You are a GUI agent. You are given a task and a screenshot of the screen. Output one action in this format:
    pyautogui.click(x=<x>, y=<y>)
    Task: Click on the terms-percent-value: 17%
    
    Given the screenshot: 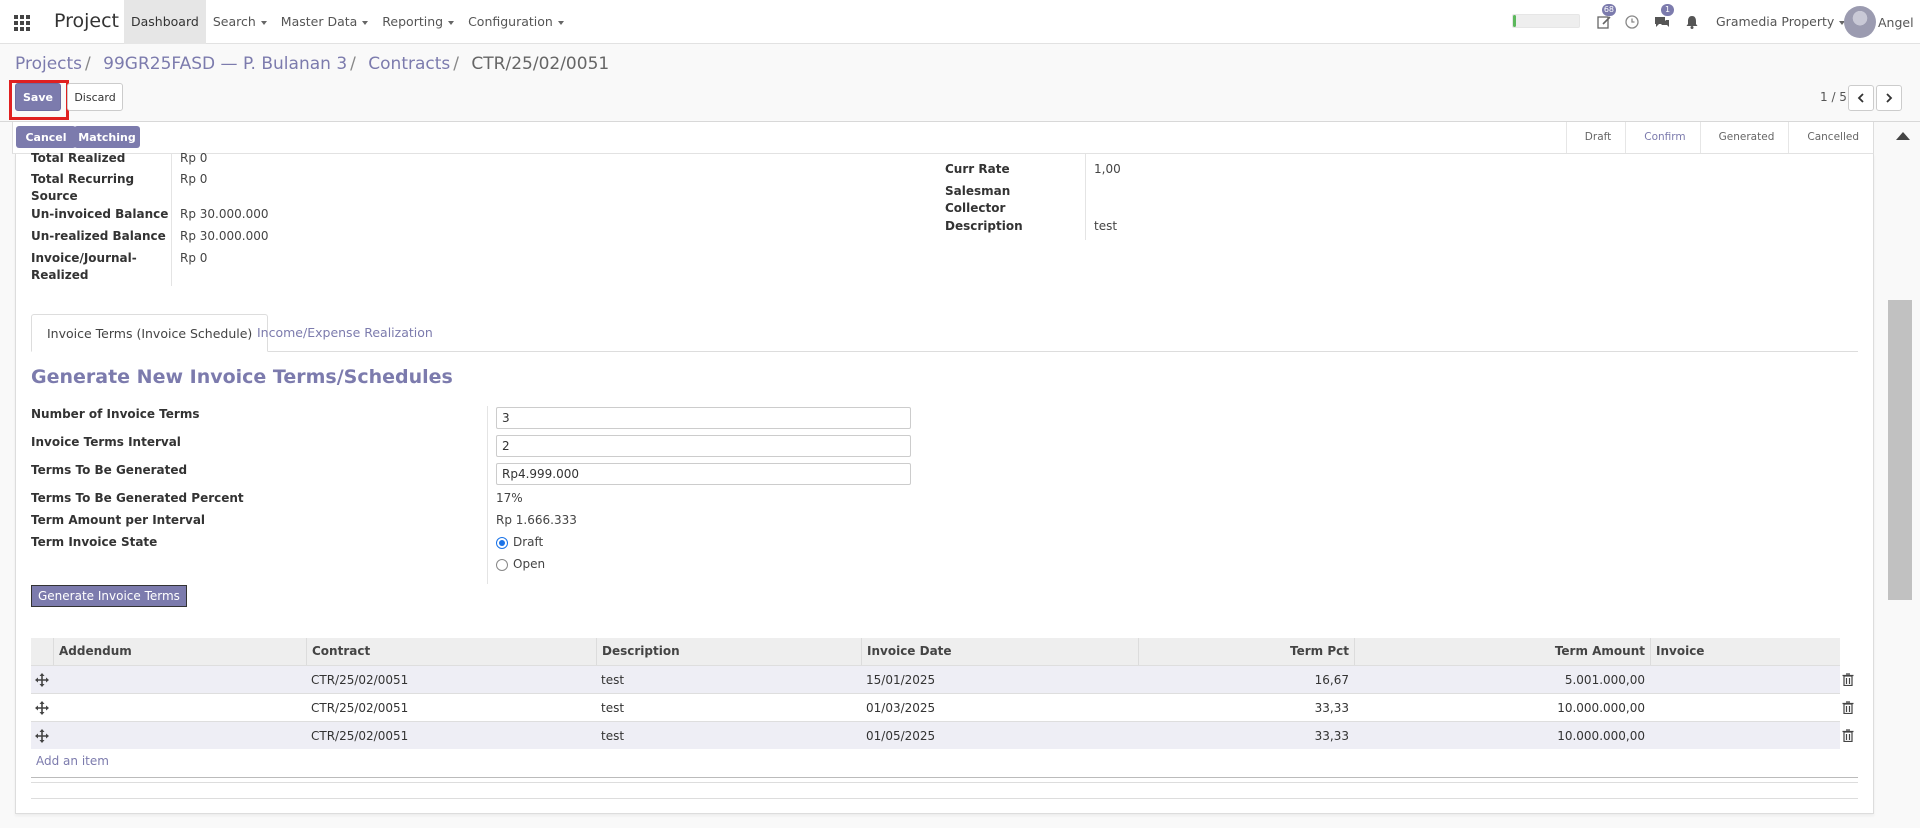 What is the action you would take?
    pyautogui.click(x=509, y=498)
    